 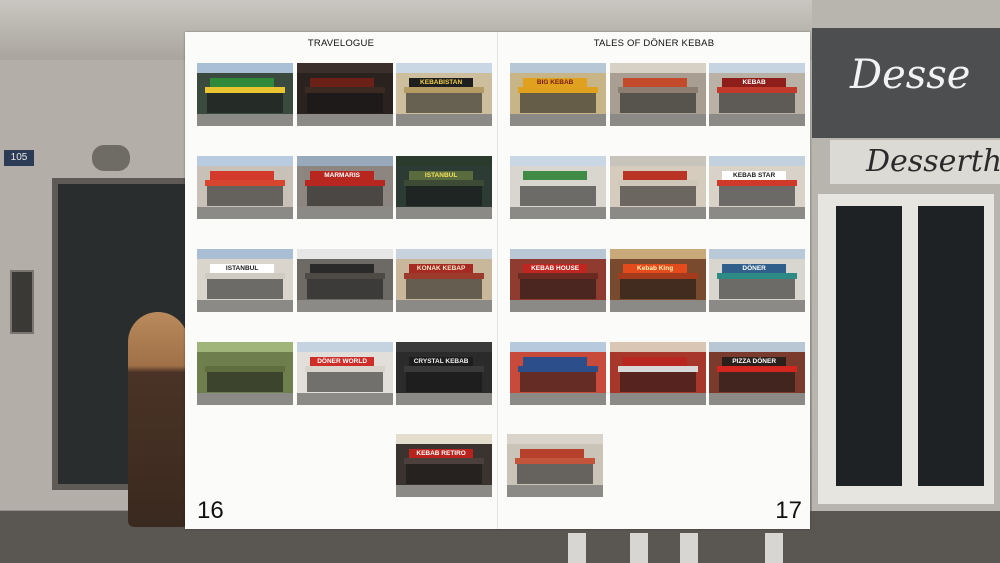 What do you see at coordinates (754, 361) in the screenshot?
I see `photo-shop-sign: PIZZA DÖNER` at bounding box center [754, 361].